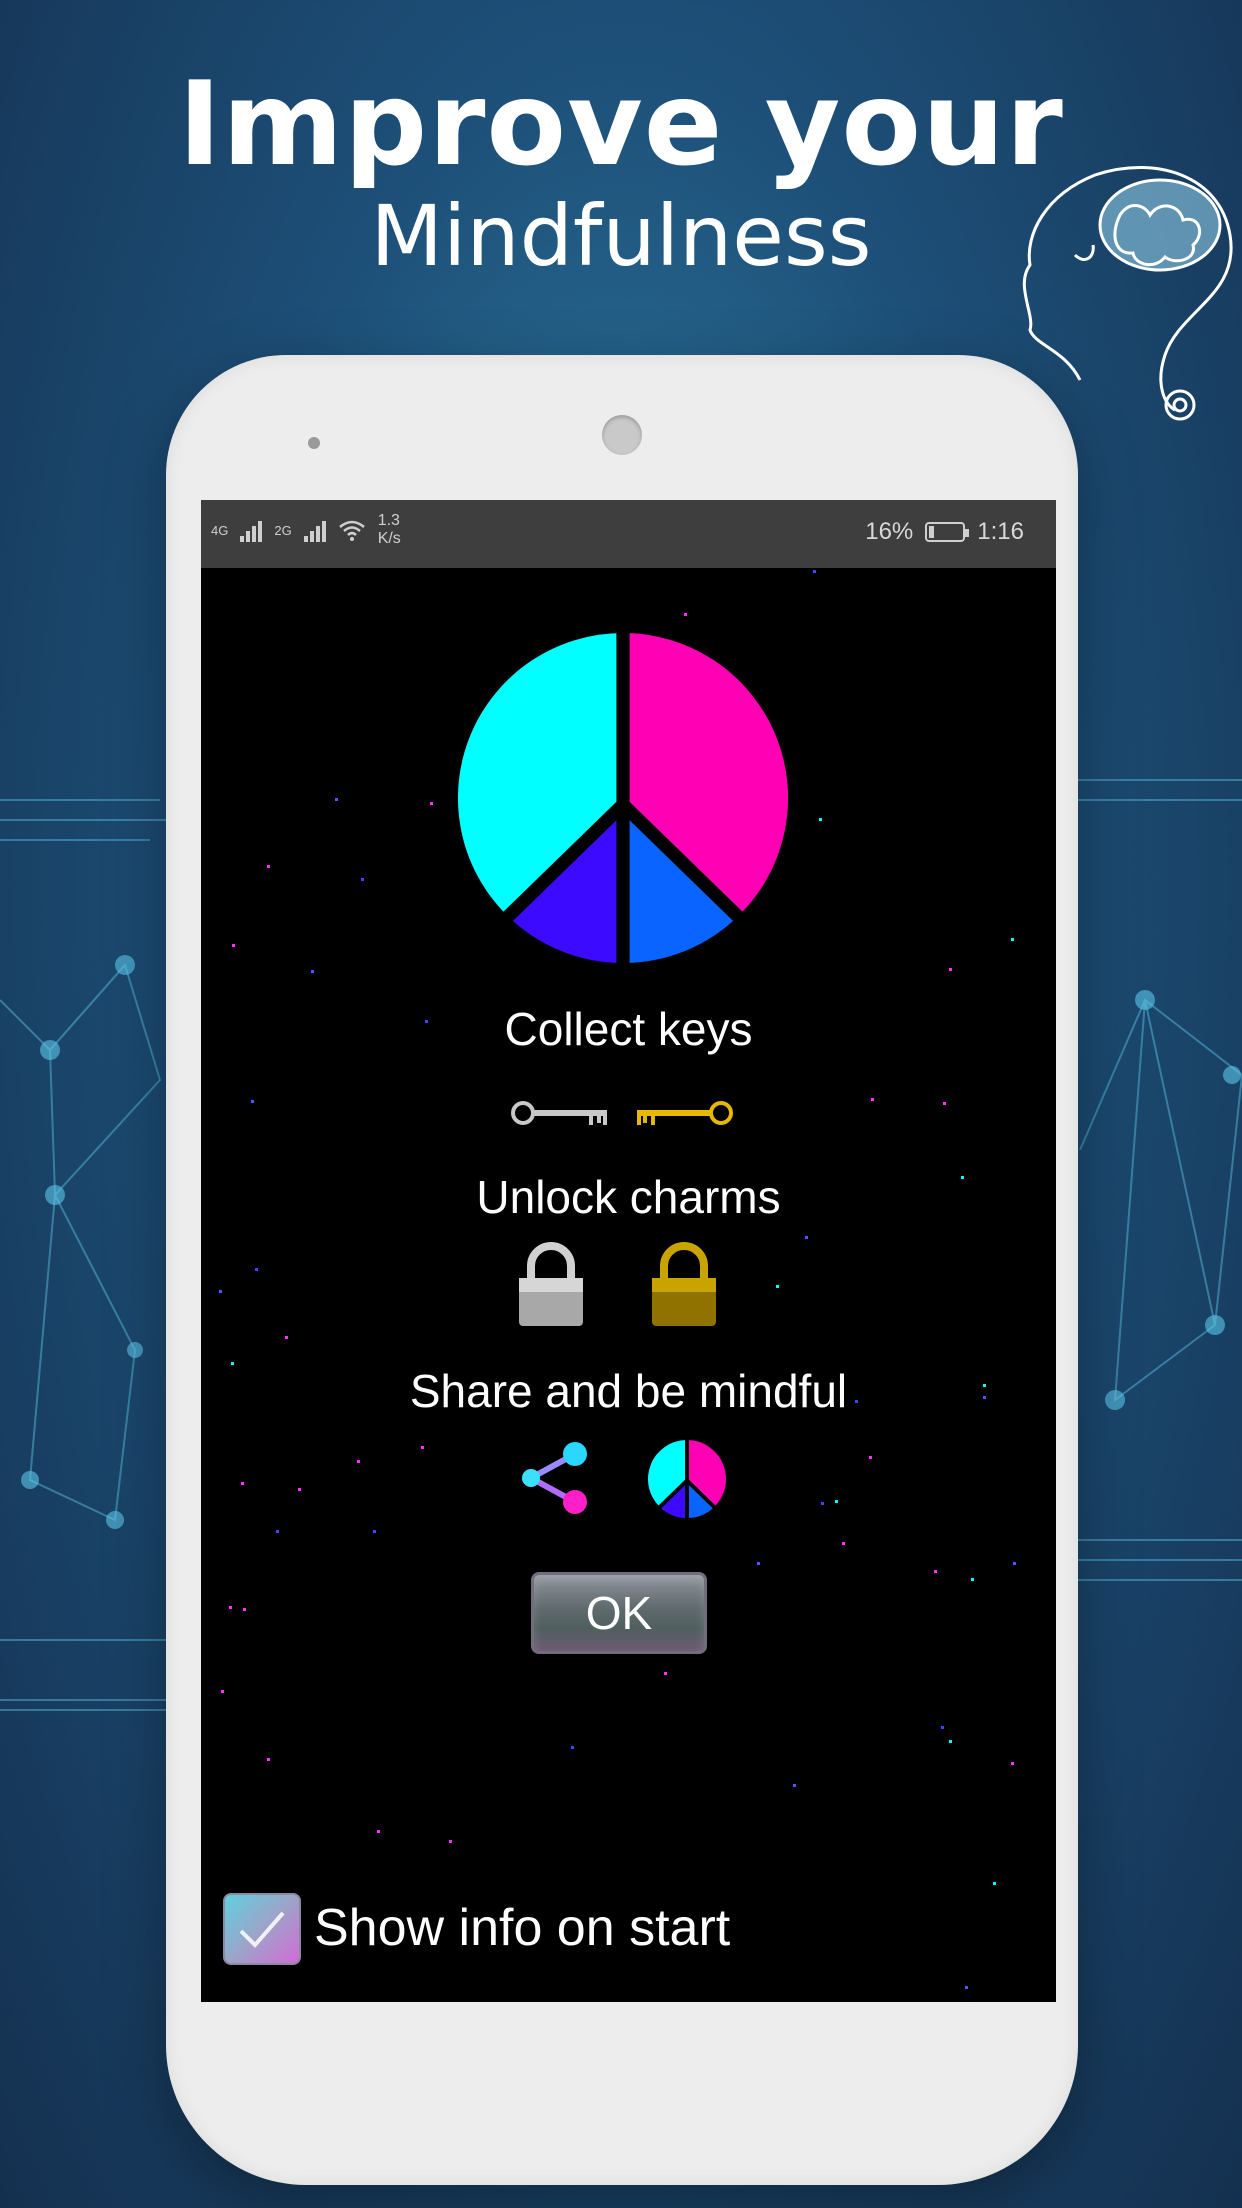 The image size is (1242, 2208). I want to click on peace-sign-icon, so click(623, 798).